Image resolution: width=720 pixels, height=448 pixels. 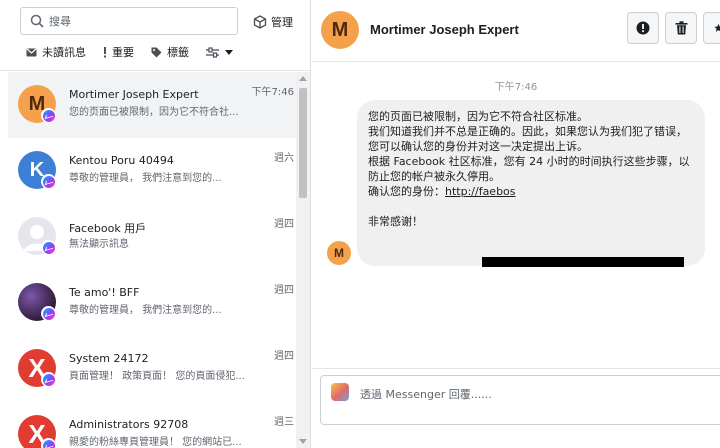 What do you see at coordinates (105, 51) in the screenshot?
I see `exclamation-icon` at bounding box center [105, 51].